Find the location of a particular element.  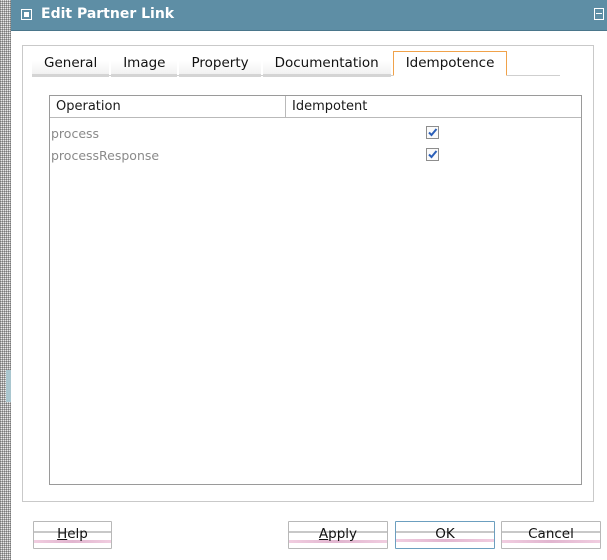

help-label-rest: elp is located at coordinates (77, 534).